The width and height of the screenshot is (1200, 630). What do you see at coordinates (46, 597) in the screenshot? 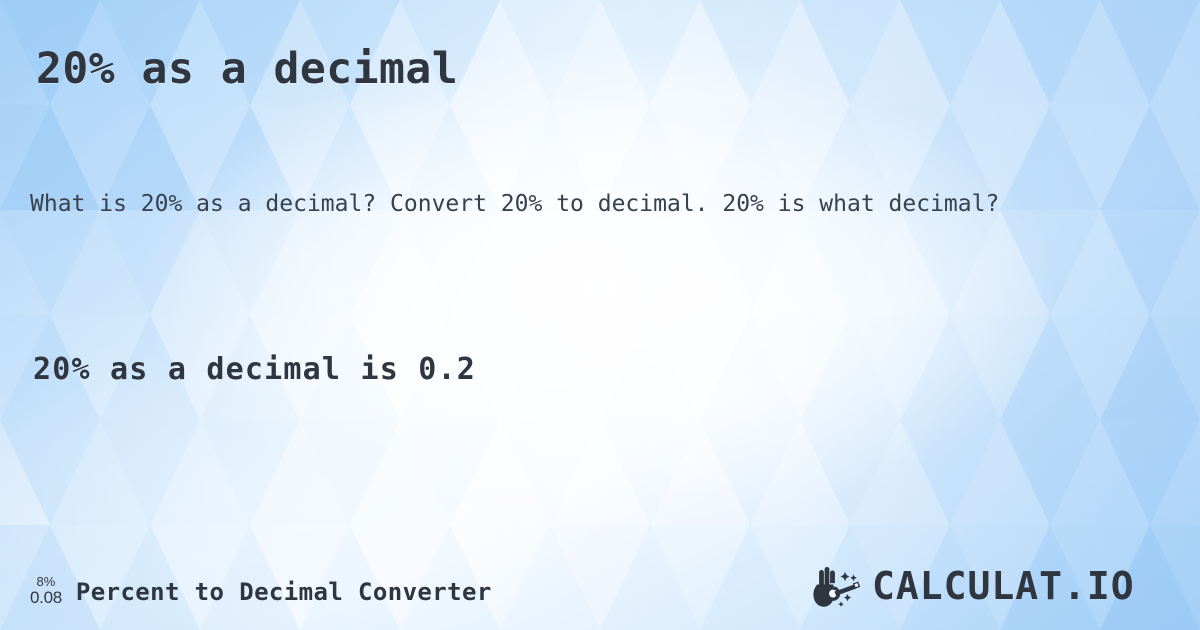
I see `badge-decimal-value: 0.08` at bounding box center [46, 597].